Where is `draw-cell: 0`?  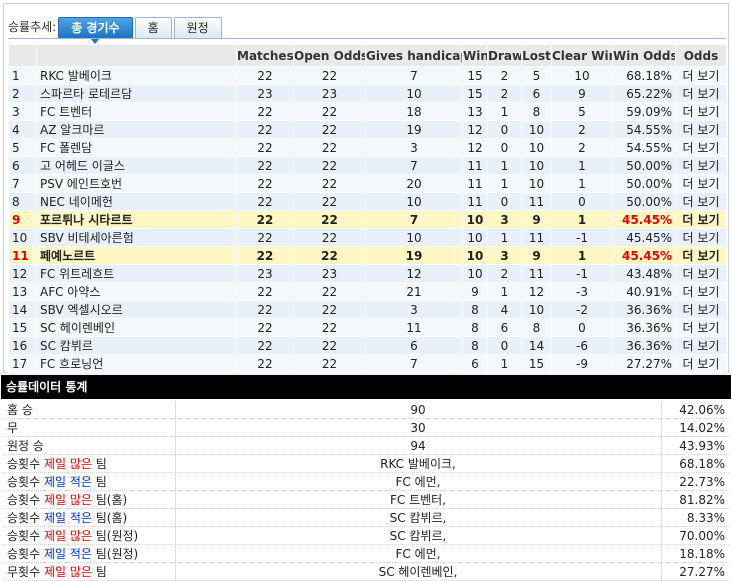 draw-cell: 0 is located at coordinates (504, 345).